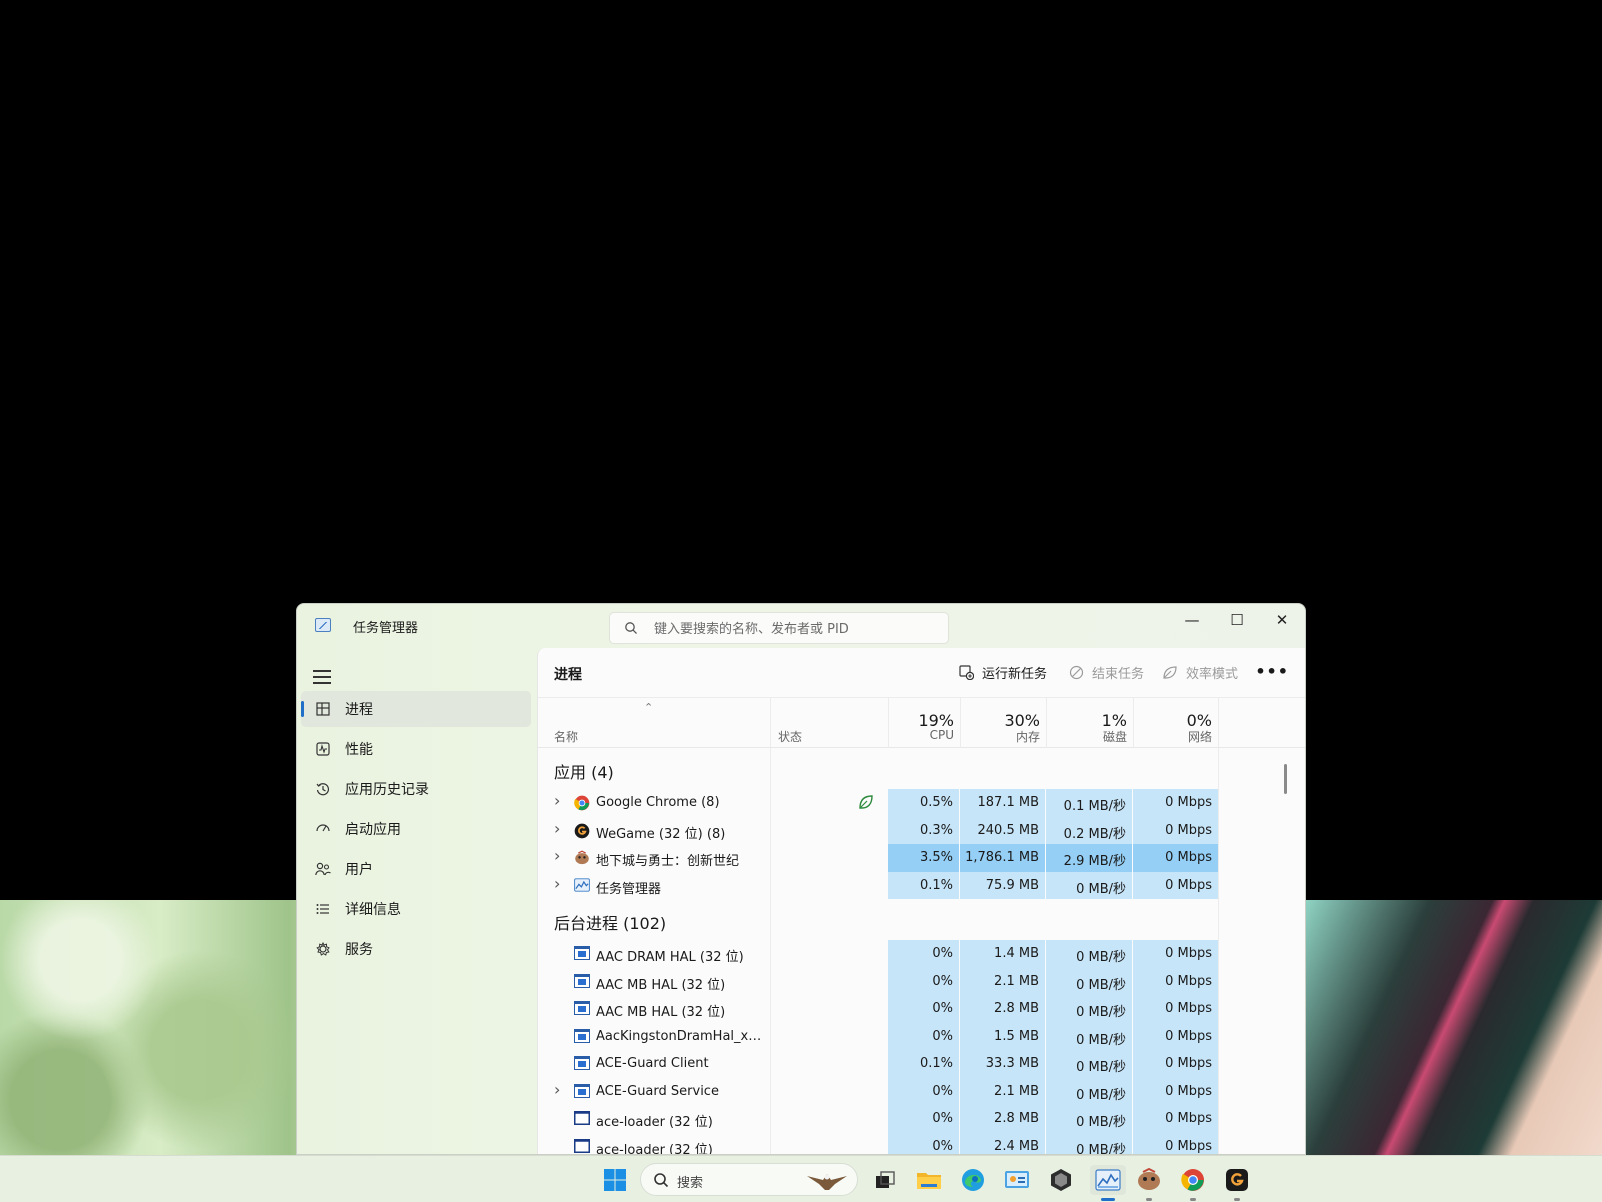  I want to click on process-row: ace-loader (32 位) 0% 2.4 MB 0 MB/秒 0 Mbps, so click(921, 1143).